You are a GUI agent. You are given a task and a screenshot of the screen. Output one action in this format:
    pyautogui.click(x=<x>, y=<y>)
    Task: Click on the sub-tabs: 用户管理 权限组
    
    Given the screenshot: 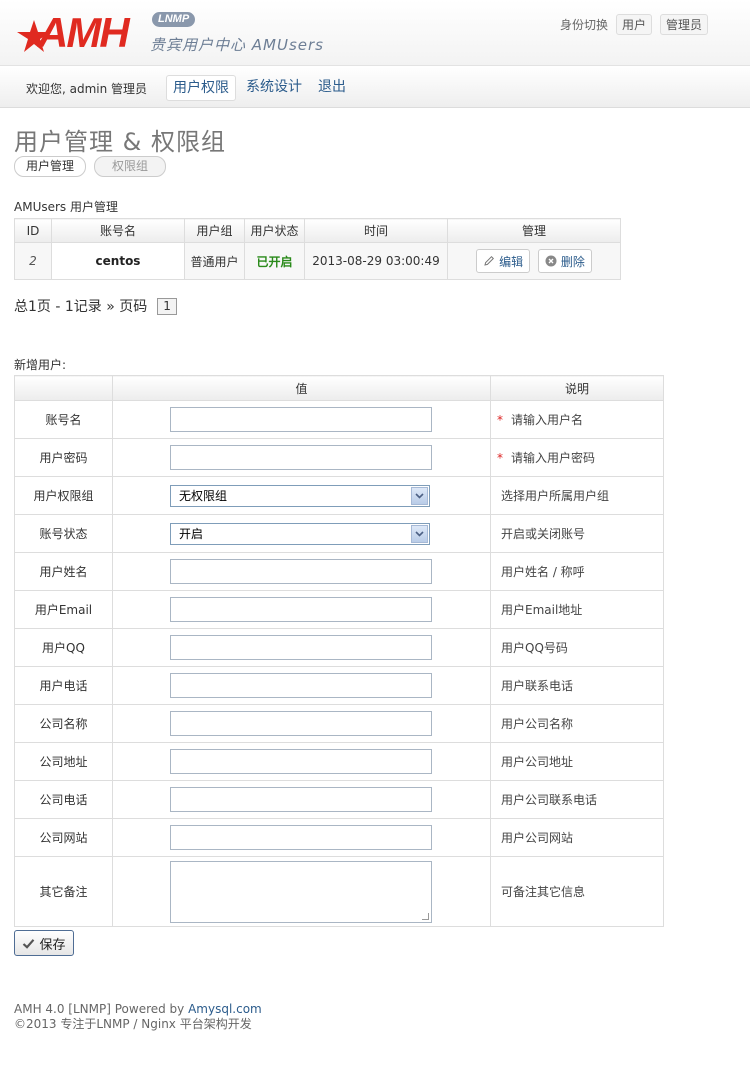 What is the action you would take?
    pyautogui.click(x=90, y=166)
    